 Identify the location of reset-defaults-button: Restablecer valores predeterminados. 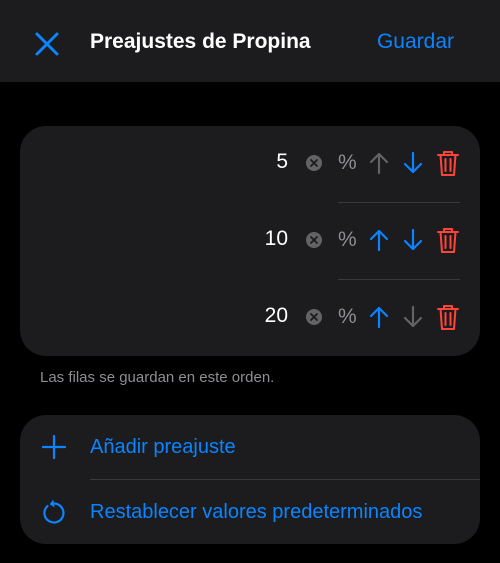
(250, 512).